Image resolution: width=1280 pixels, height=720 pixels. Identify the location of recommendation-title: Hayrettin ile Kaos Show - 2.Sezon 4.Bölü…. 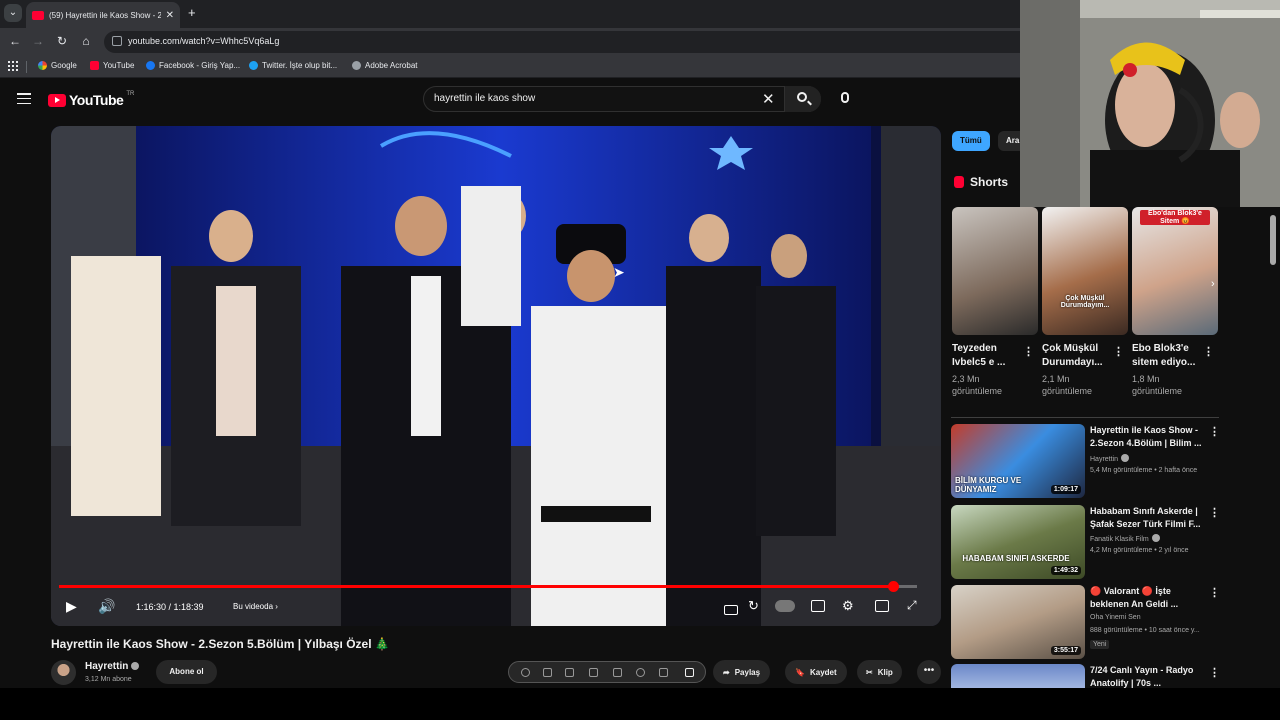
(1150, 437).